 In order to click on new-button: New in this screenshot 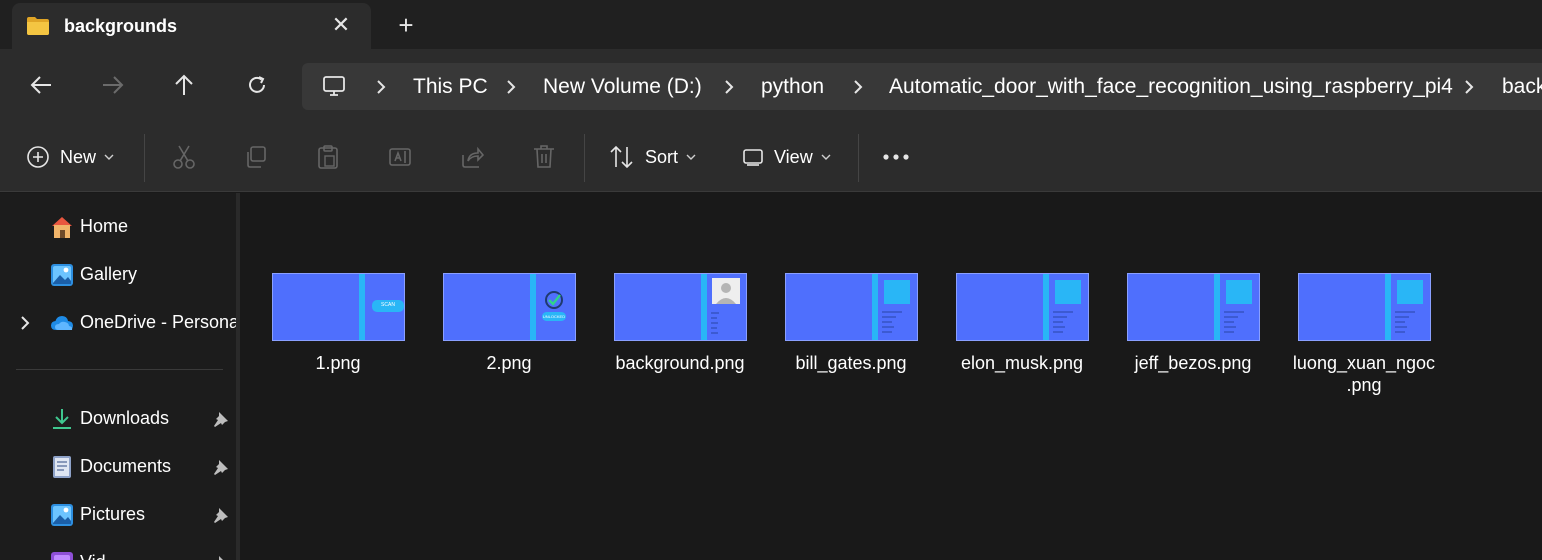, I will do `click(70, 157)`.